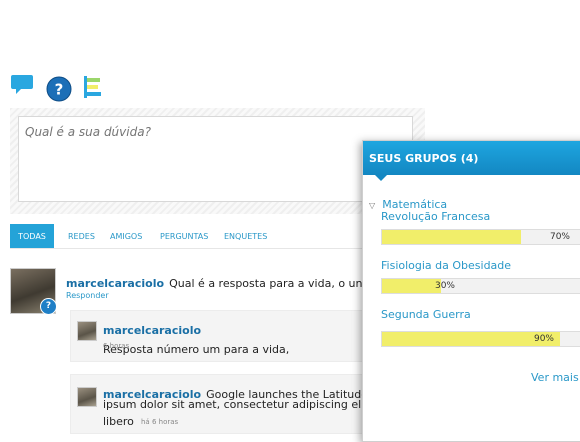  Describe the element at coordinates (215, 159) in the screenshot. I see `question-input` at that location.